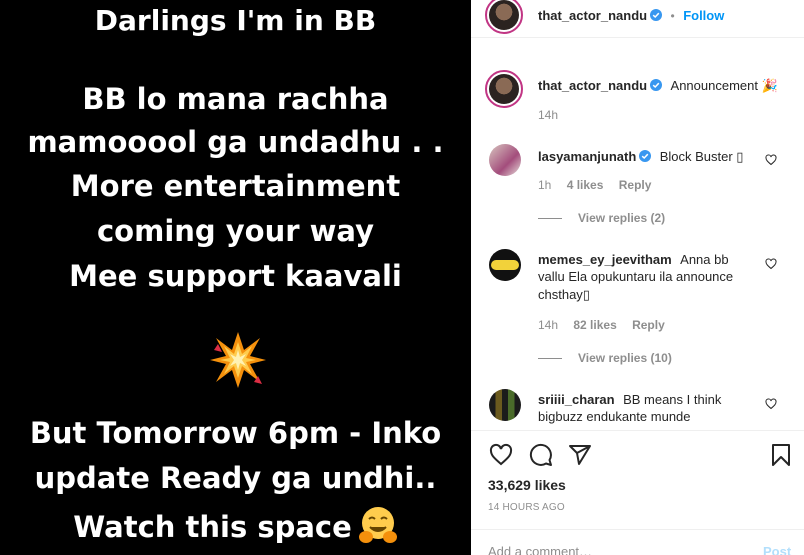 The height and width of the screenshot is (555, 804). I want to click on paper-plane-icon, so click(580, 455).